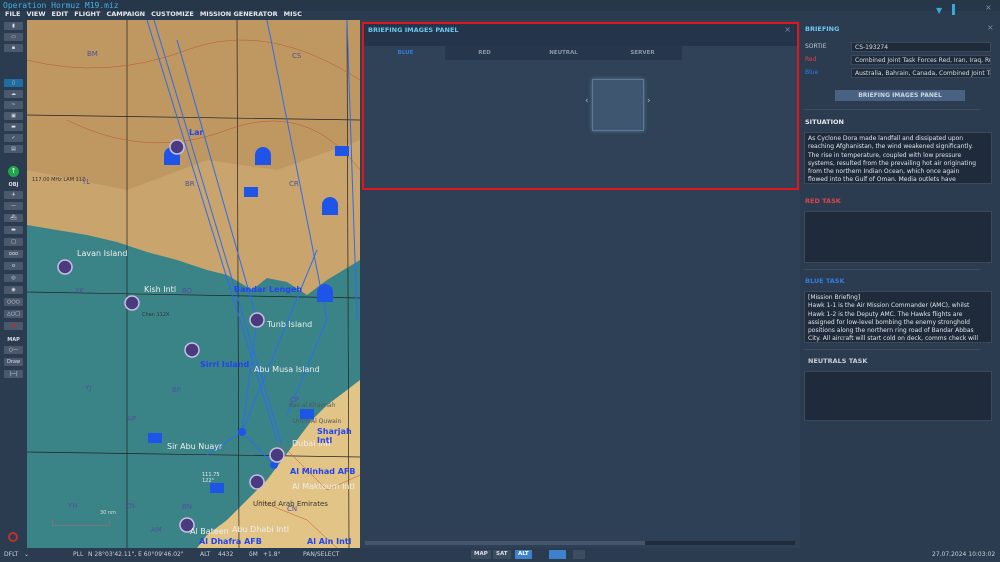  I want to click on sortie-field: CS-193274, so click(921, 47).